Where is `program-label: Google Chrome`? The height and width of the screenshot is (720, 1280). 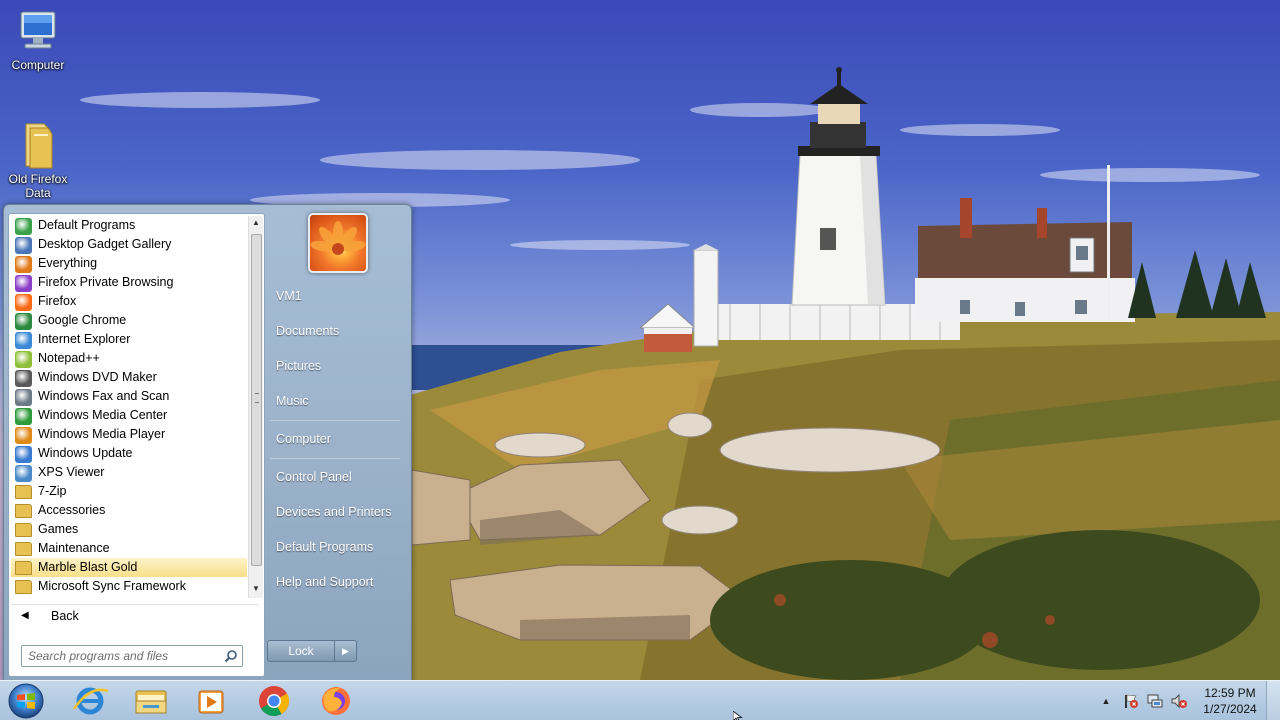
program-label: Google Chrome is located at coordinates (82, 320).